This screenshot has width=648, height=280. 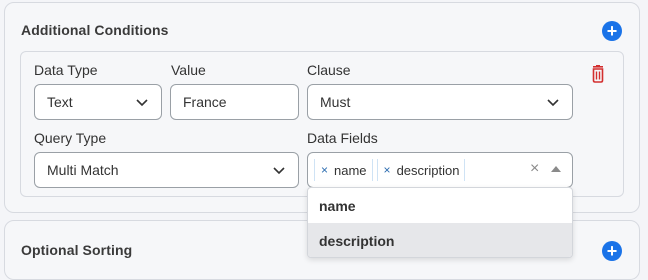 What do you see at coordinates (350, 170) in the screenshot?
I see `chip-label: name` at bounding box center [350, 170].